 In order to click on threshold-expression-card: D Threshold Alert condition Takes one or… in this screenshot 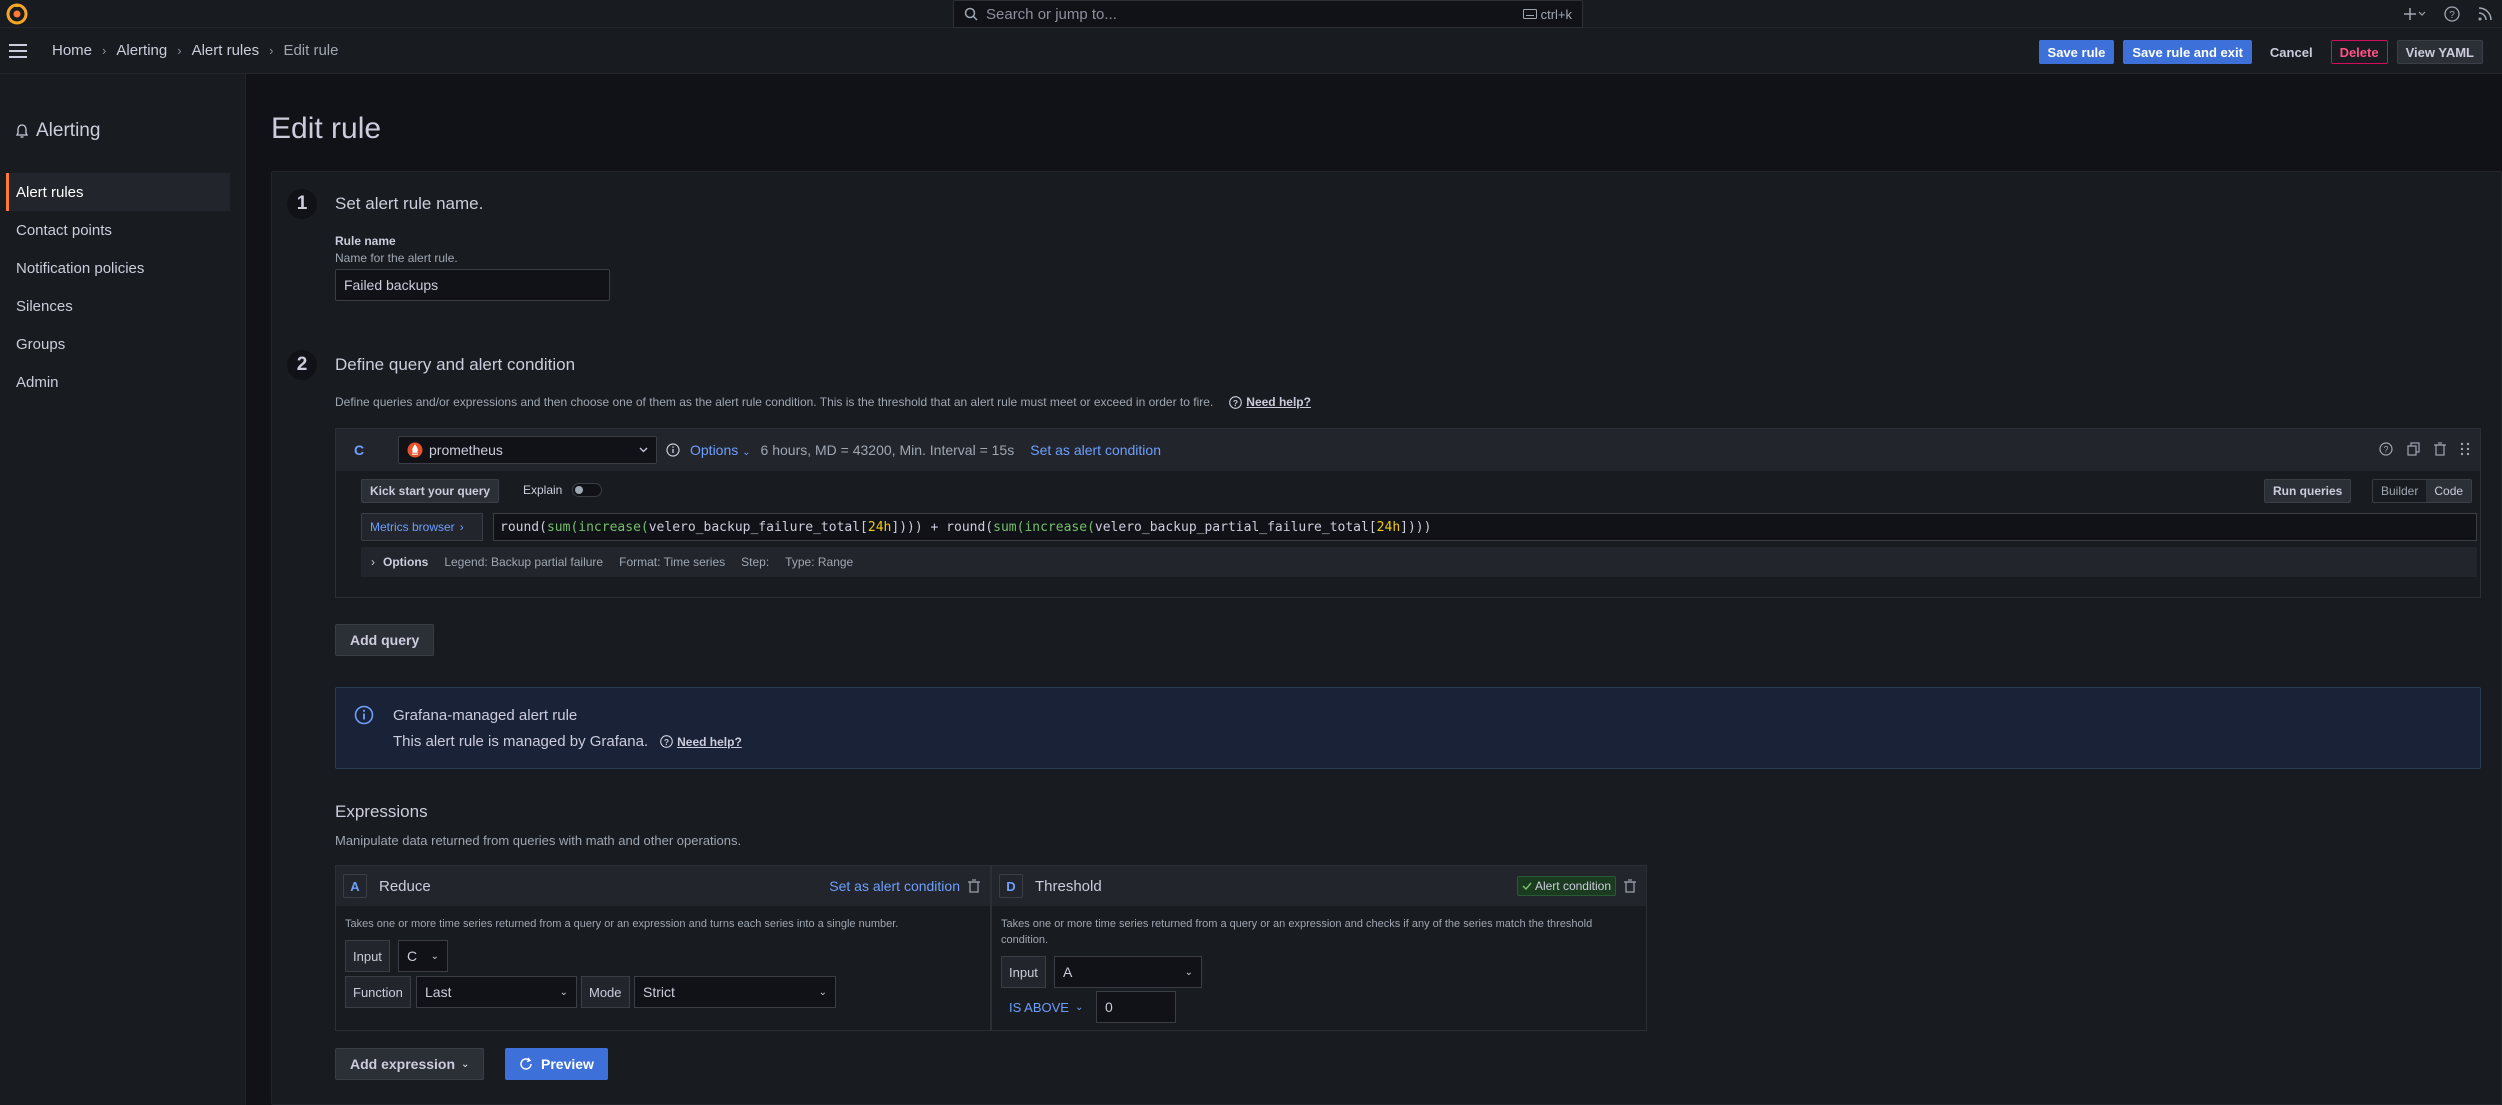, I will do `click(1319, 948)`.